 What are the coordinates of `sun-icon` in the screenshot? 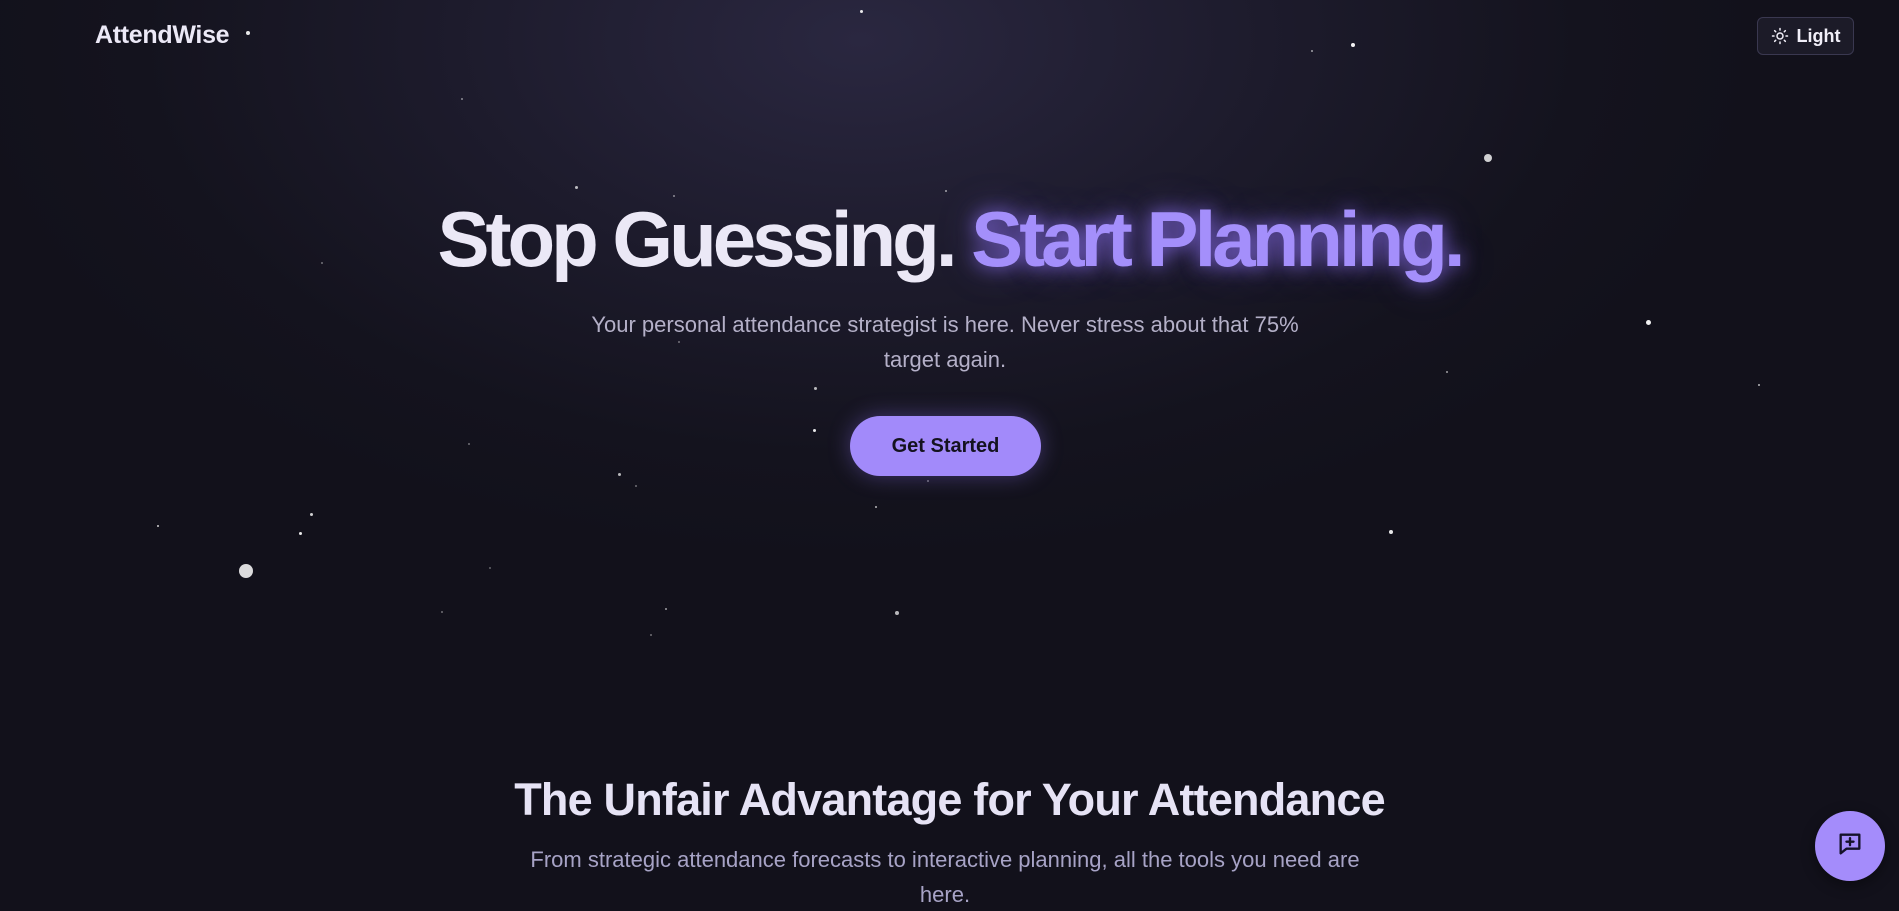 It's located at (1780, 36).